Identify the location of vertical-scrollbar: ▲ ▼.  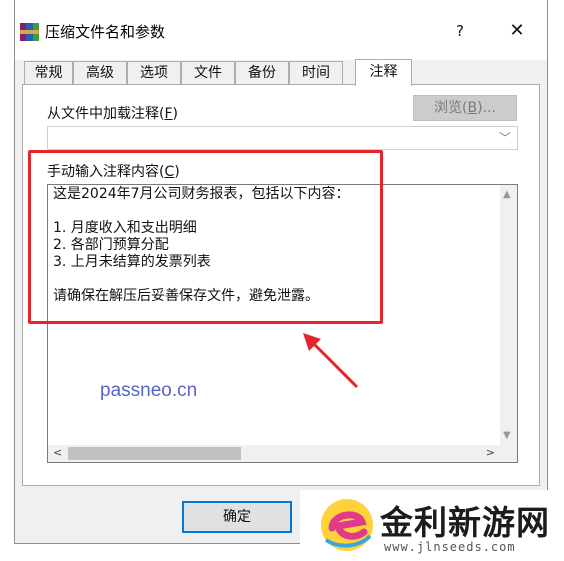
(508, 315).